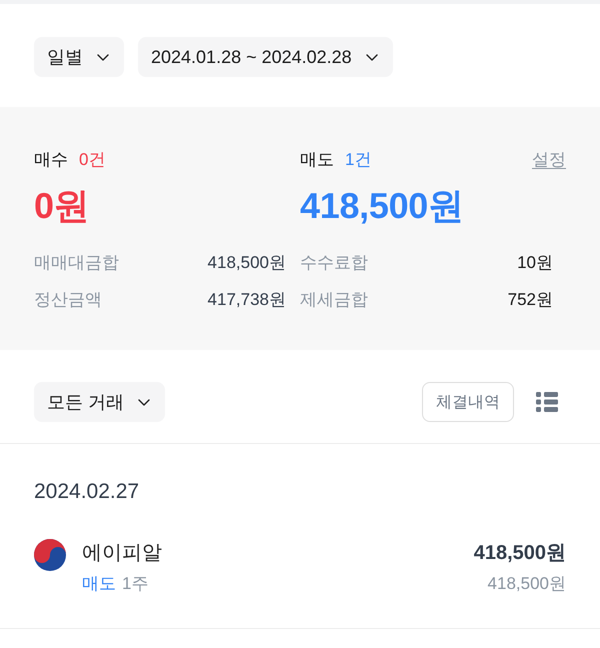 The height and width of the screenshot is (648, 600). What do you see at coordinates (317, 159) in the screenshot?
I see `side-label: 매도` at bounding box center [317, 159].